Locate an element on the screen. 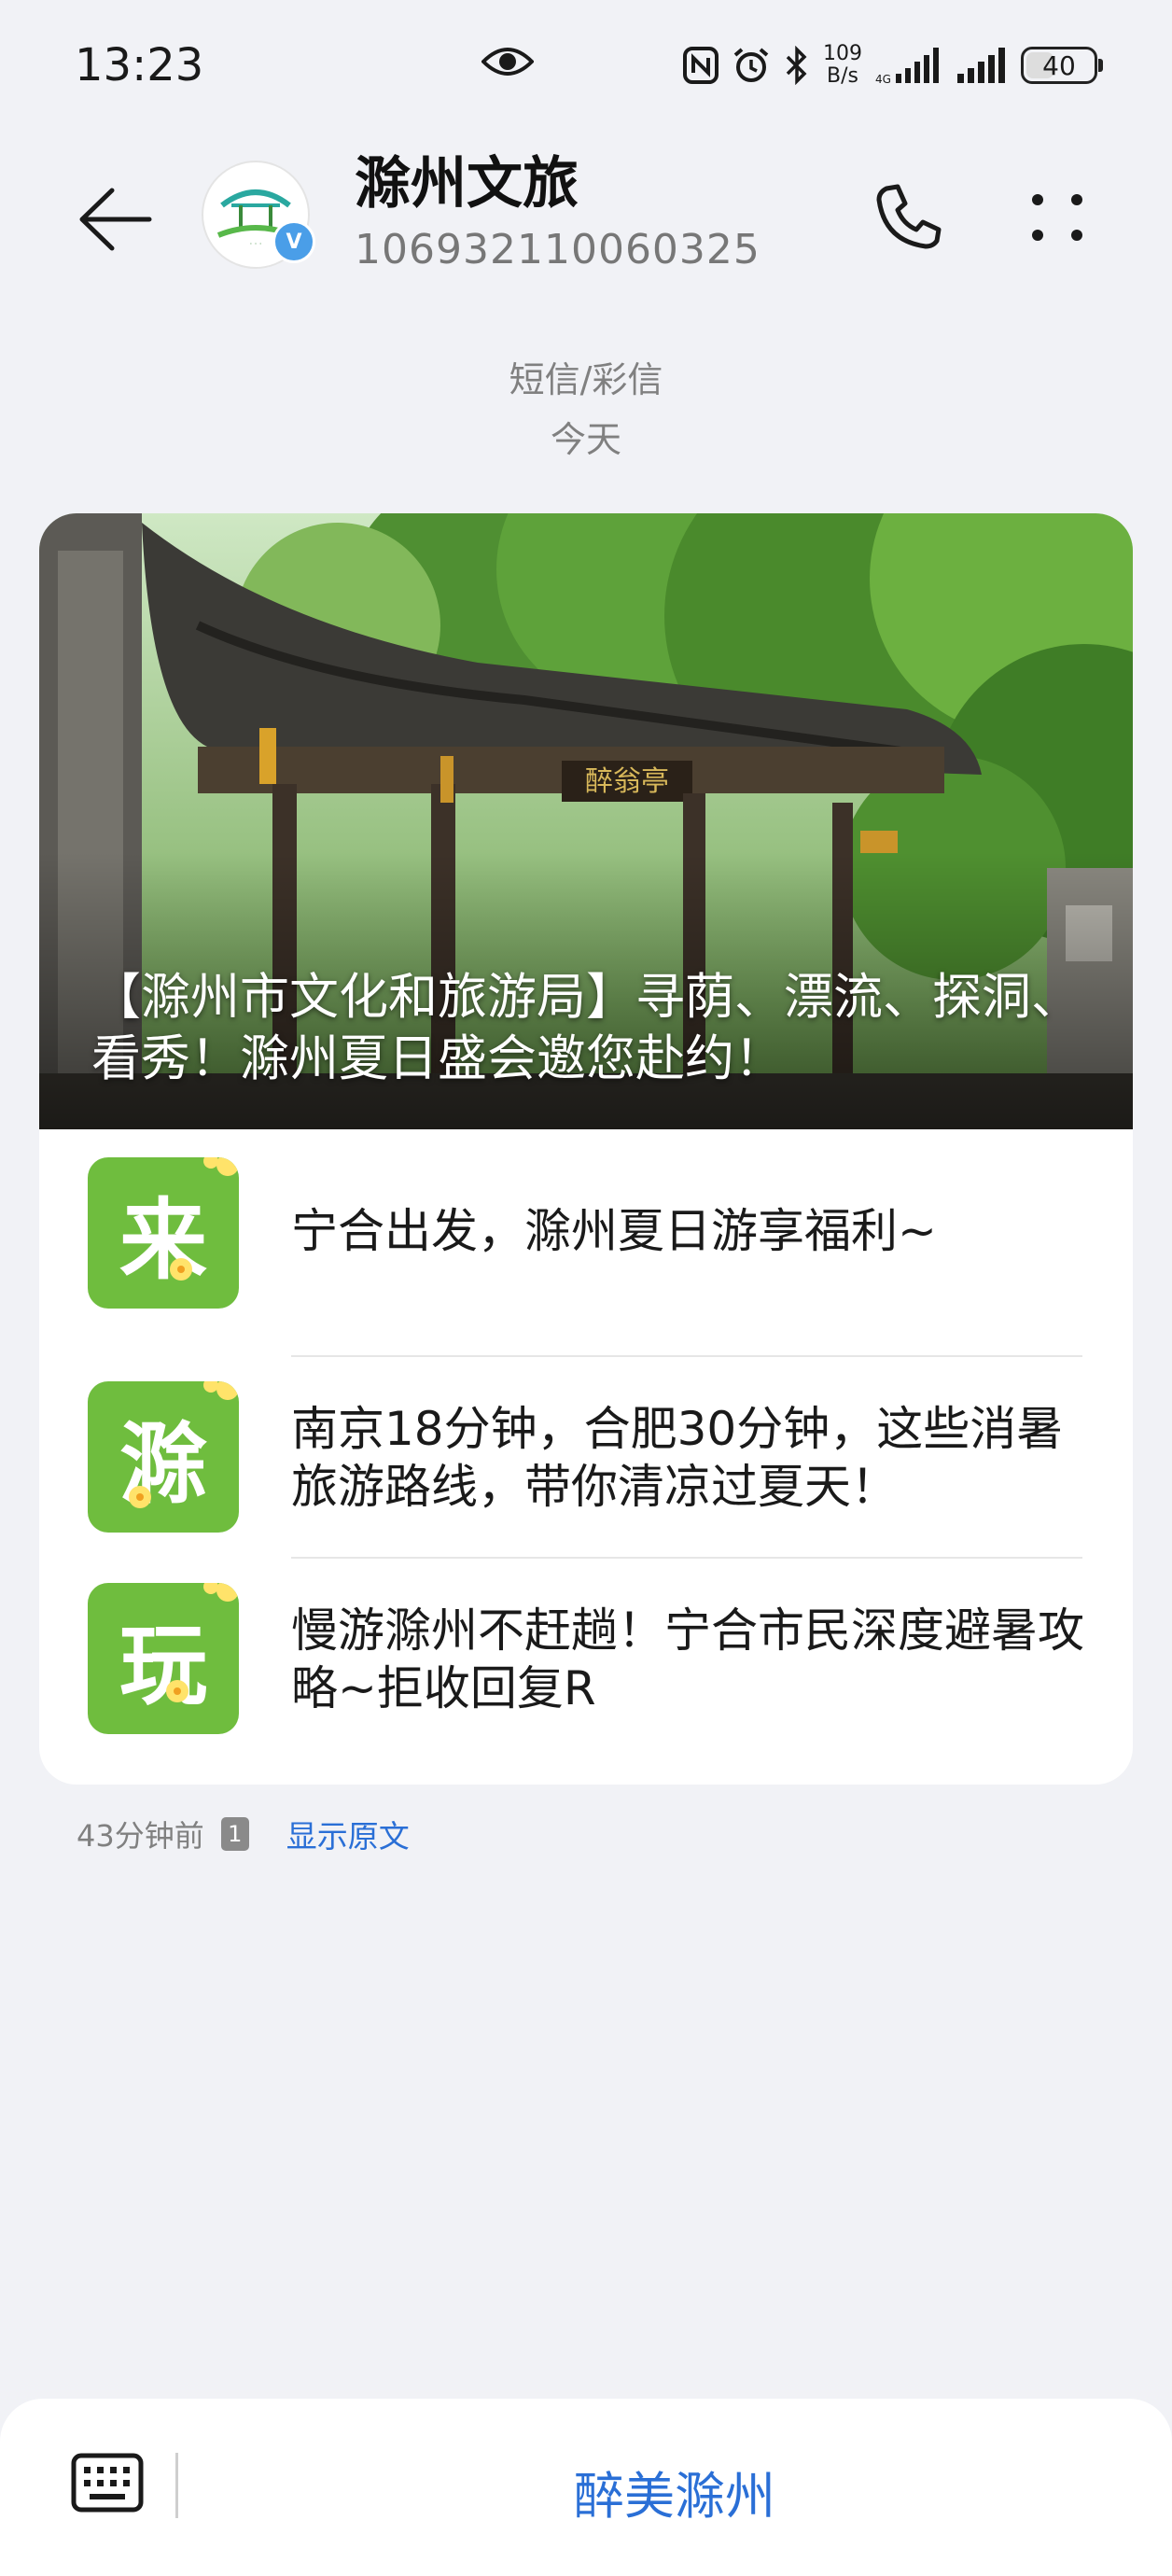 The height and width of the screenshot is (2576, 1172). item-icon: 滁 is located at coordinates (163, 1457).